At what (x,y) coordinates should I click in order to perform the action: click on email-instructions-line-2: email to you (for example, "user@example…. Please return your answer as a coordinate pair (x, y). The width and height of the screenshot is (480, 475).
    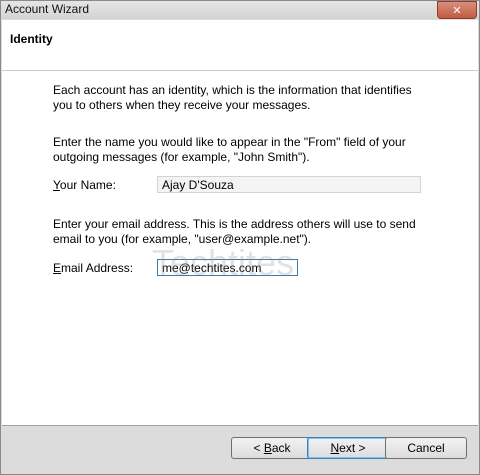
    Looking at the image, I should click on (182, 239).